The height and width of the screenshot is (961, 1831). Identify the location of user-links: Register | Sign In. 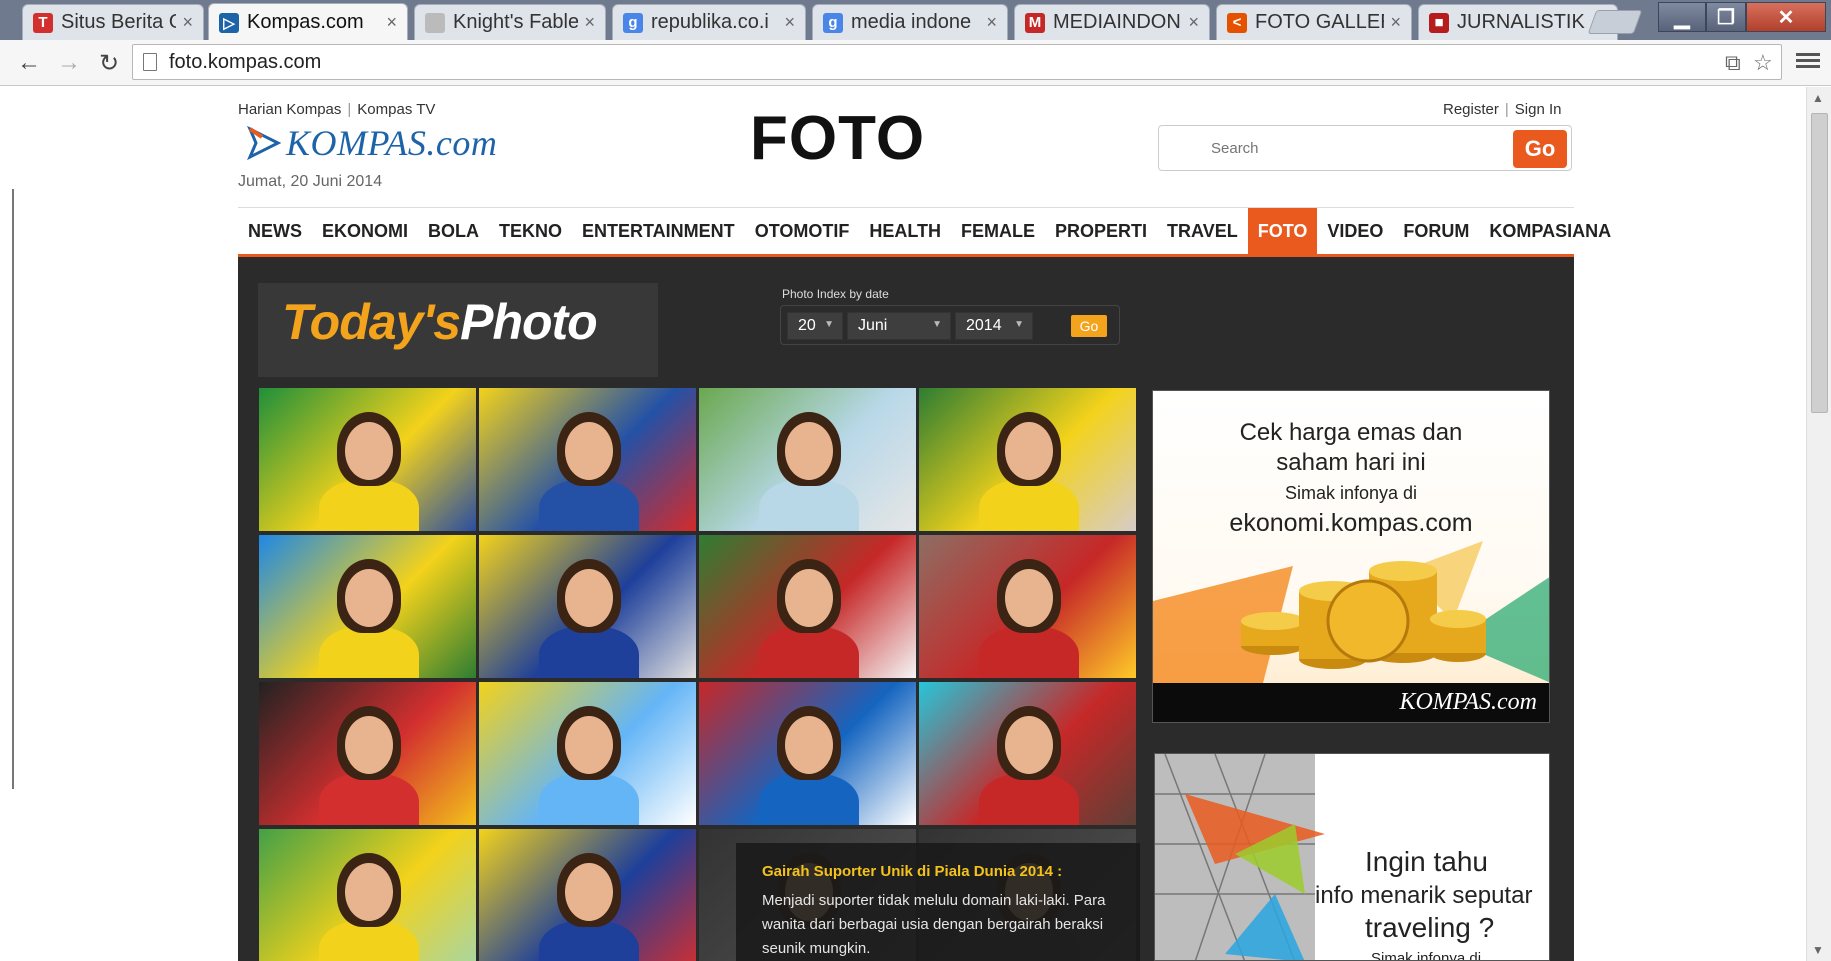
(1502, 109).